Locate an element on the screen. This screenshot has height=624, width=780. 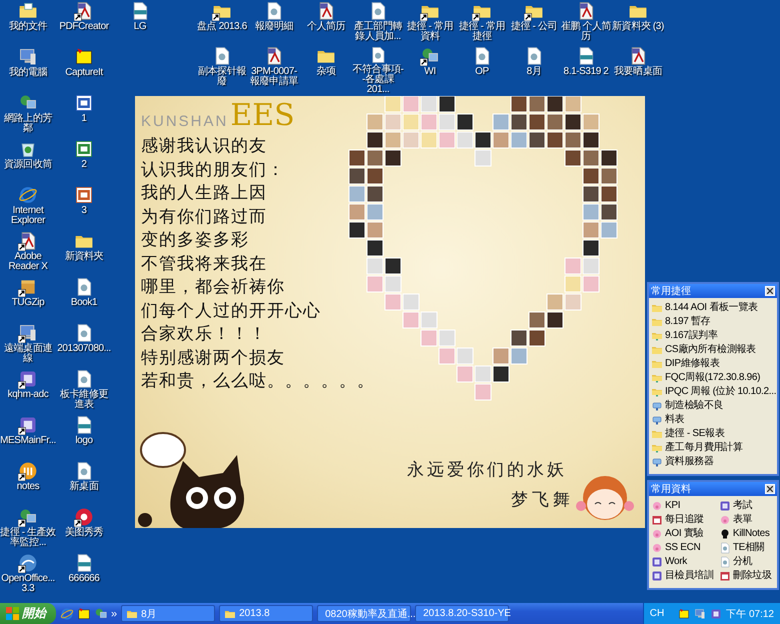
panel-item: TE相關 is located at coordinates (746, 547).